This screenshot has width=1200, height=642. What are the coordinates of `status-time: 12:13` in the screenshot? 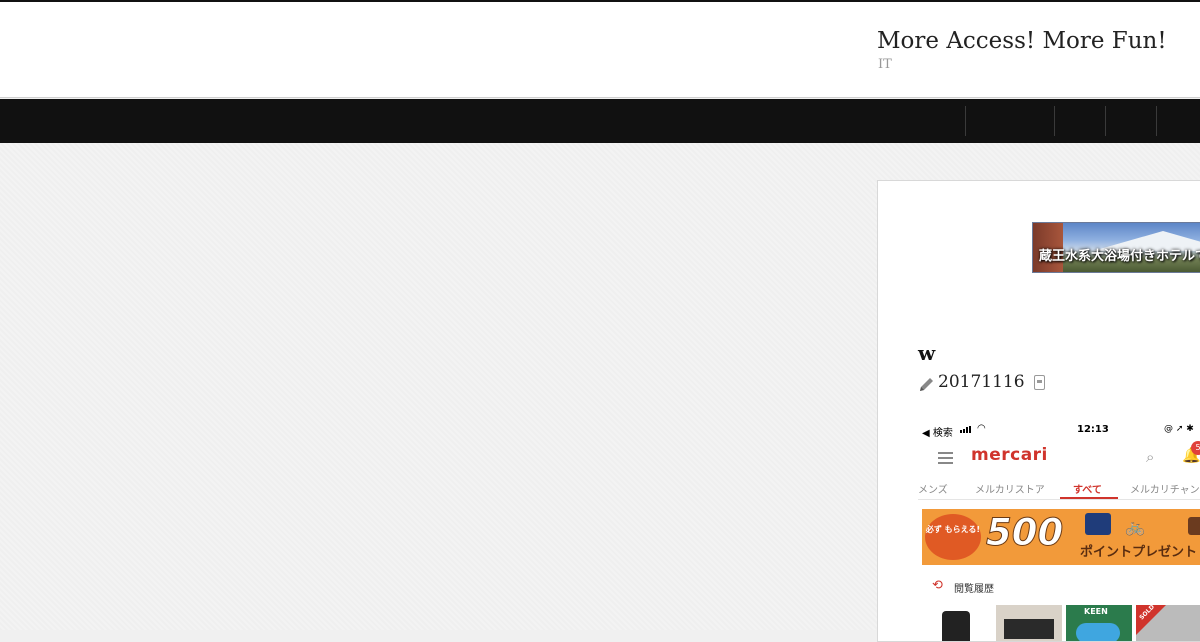 It's located at (1093, 429).